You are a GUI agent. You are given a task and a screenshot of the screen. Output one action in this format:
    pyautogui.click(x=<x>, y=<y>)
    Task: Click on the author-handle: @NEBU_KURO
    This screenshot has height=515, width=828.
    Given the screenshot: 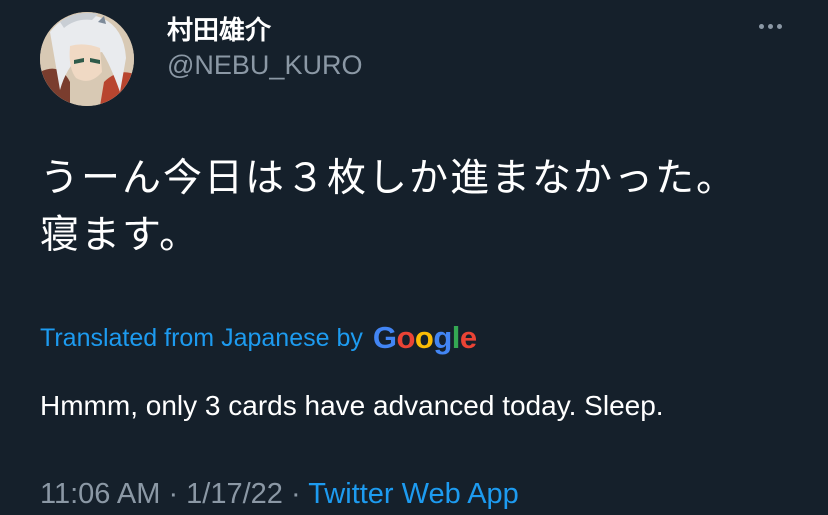 What is the action you would take?
    pyautogui.click(x=264, y=65)
    